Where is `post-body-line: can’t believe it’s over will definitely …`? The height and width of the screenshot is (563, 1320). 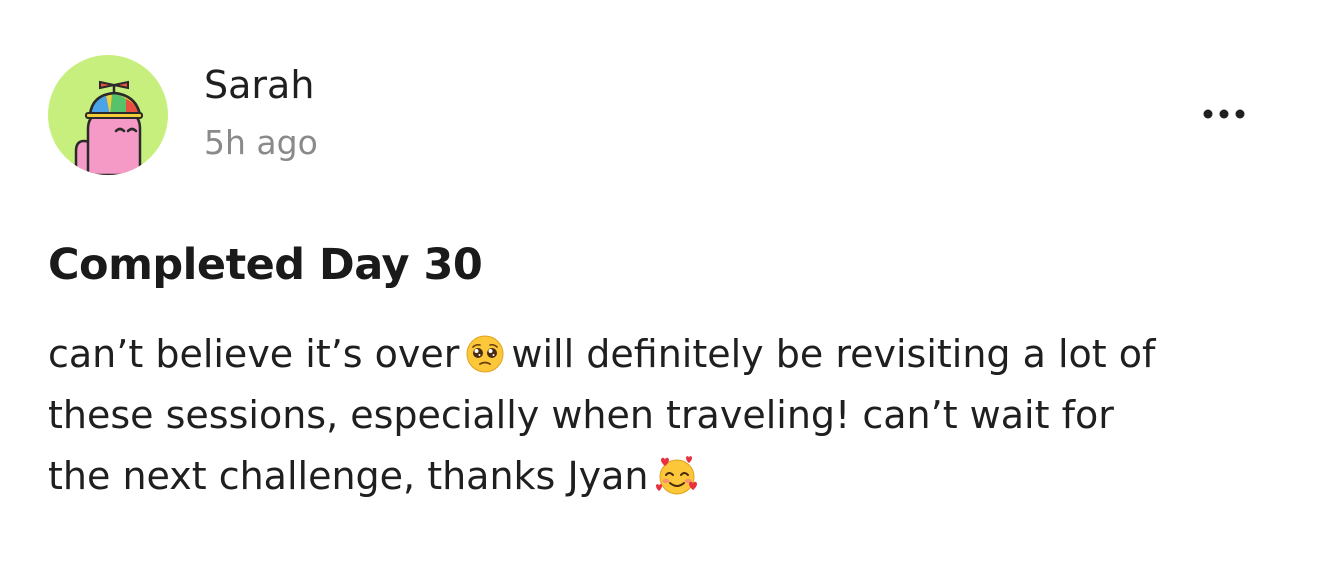
post-body-line: can’t believe it’s over will definitely … is located at coordinates (663, 354).